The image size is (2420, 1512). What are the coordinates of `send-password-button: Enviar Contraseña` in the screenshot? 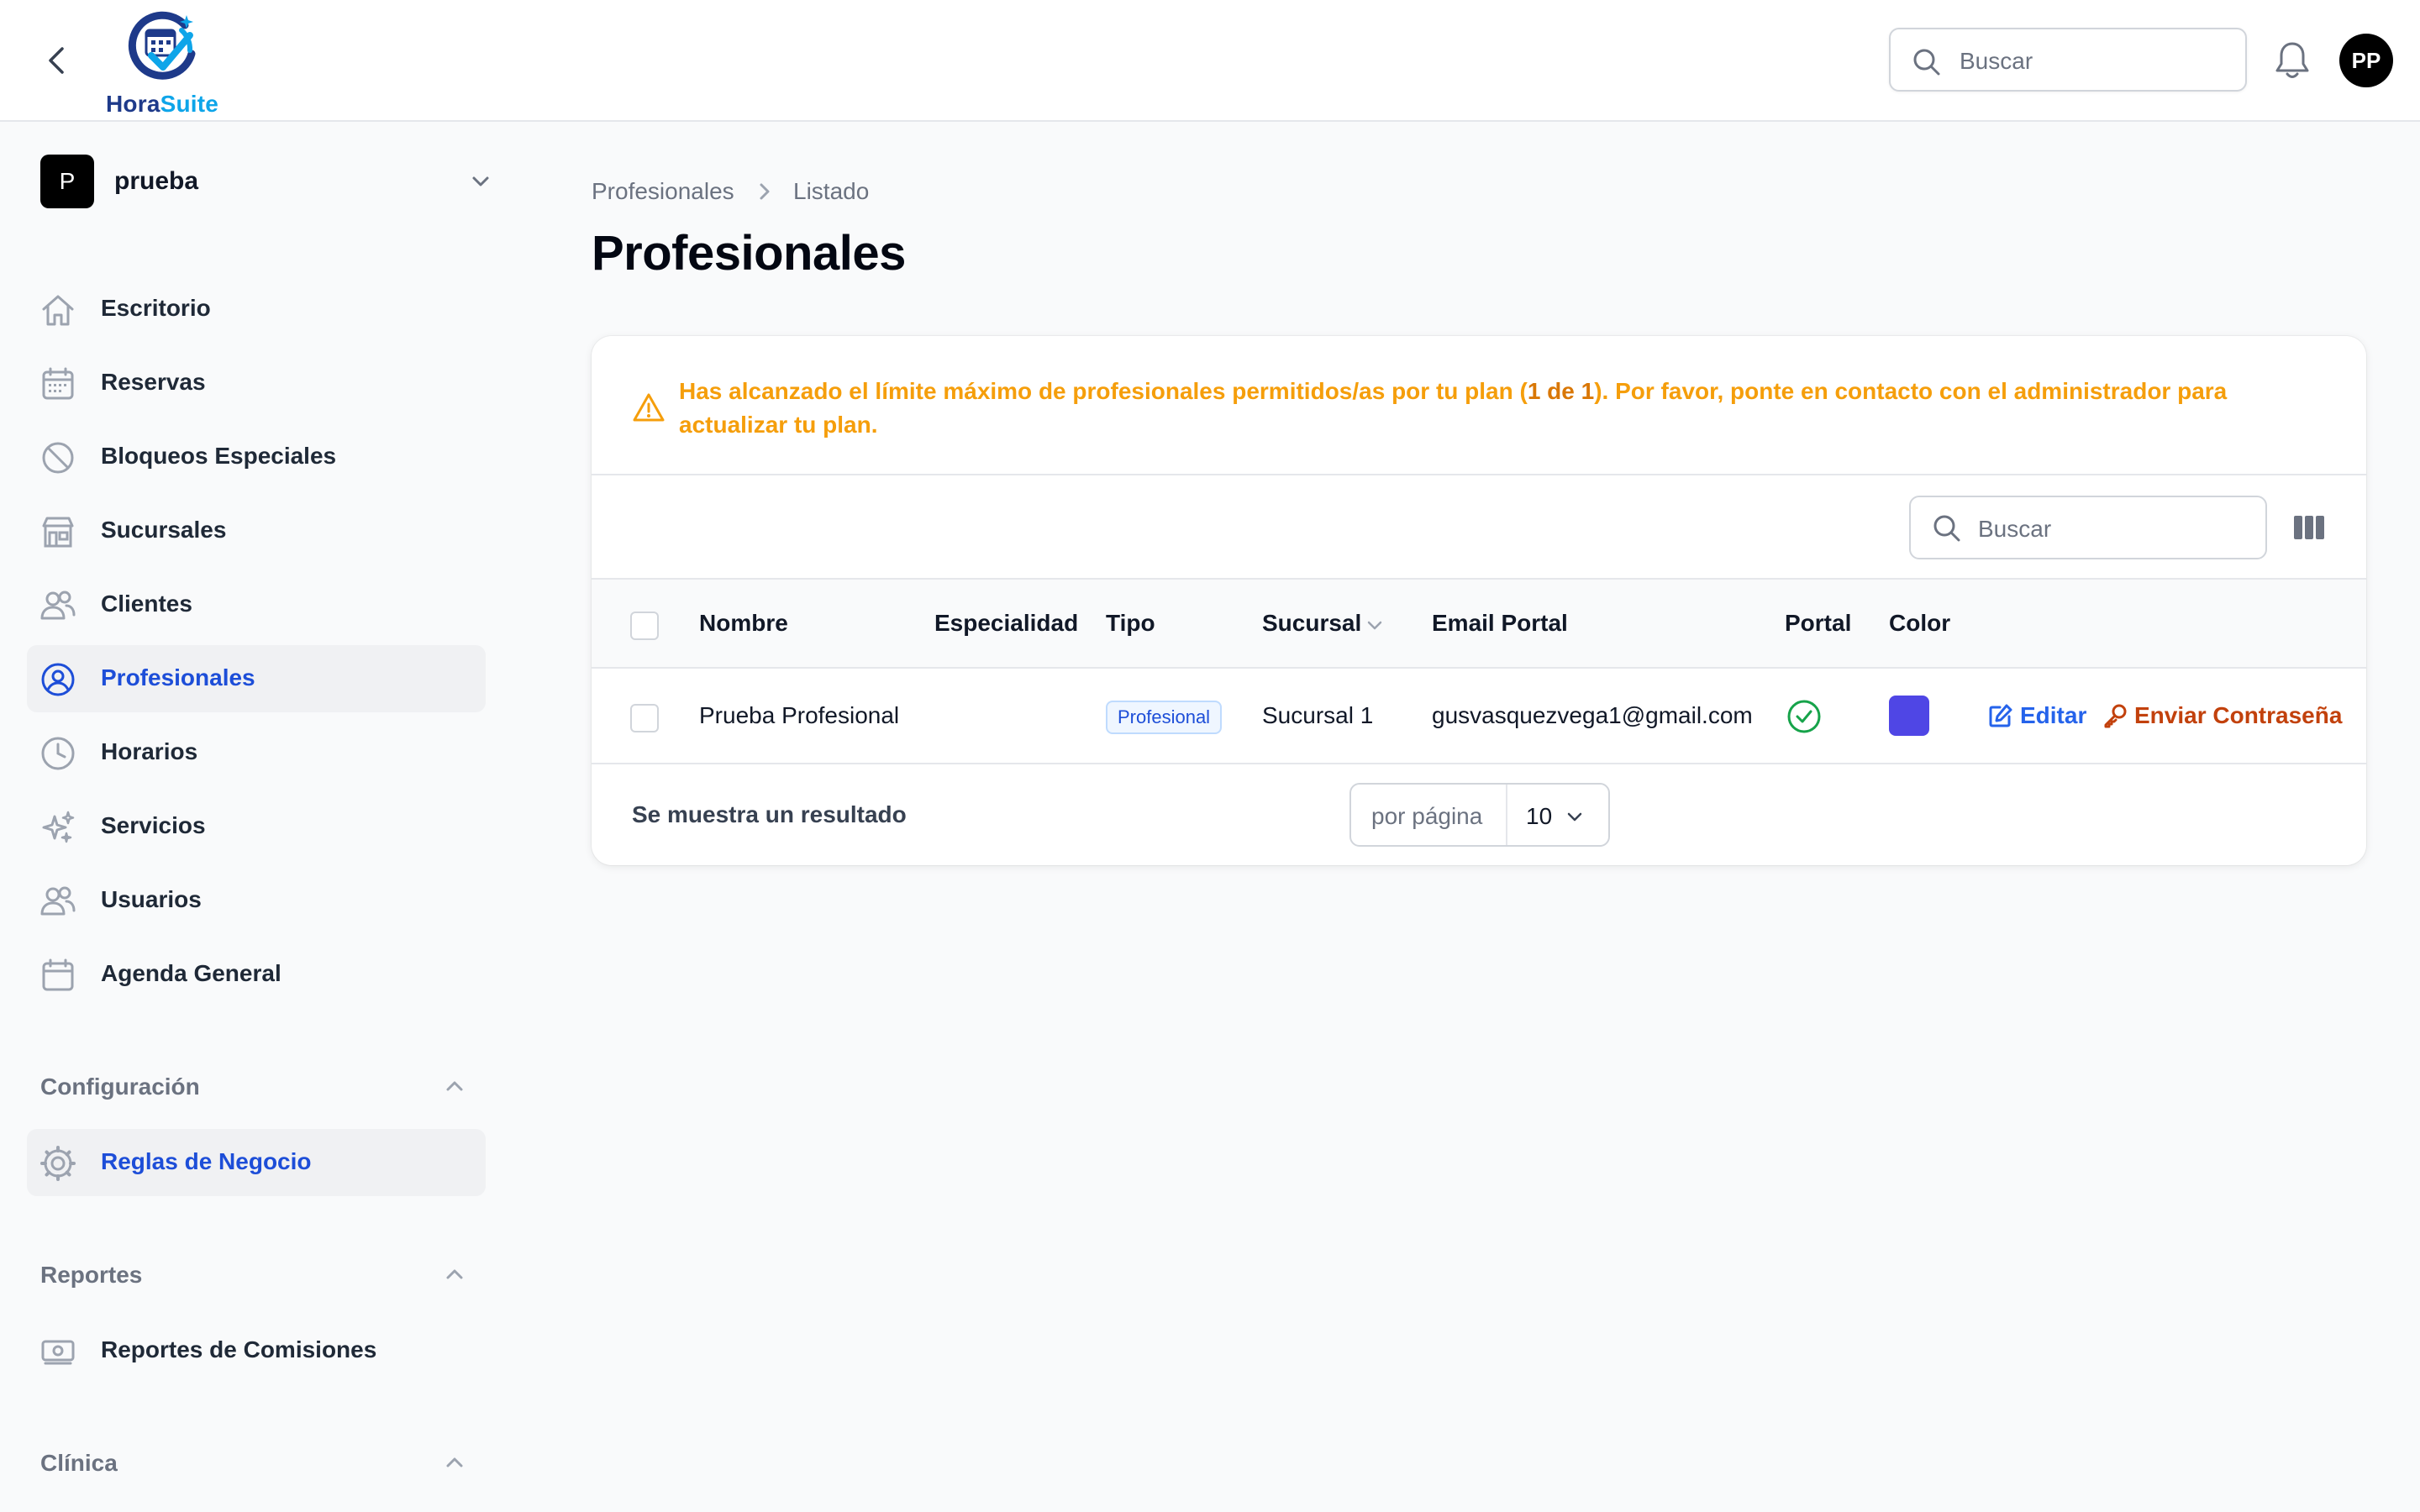 It's located at (2224, 716).